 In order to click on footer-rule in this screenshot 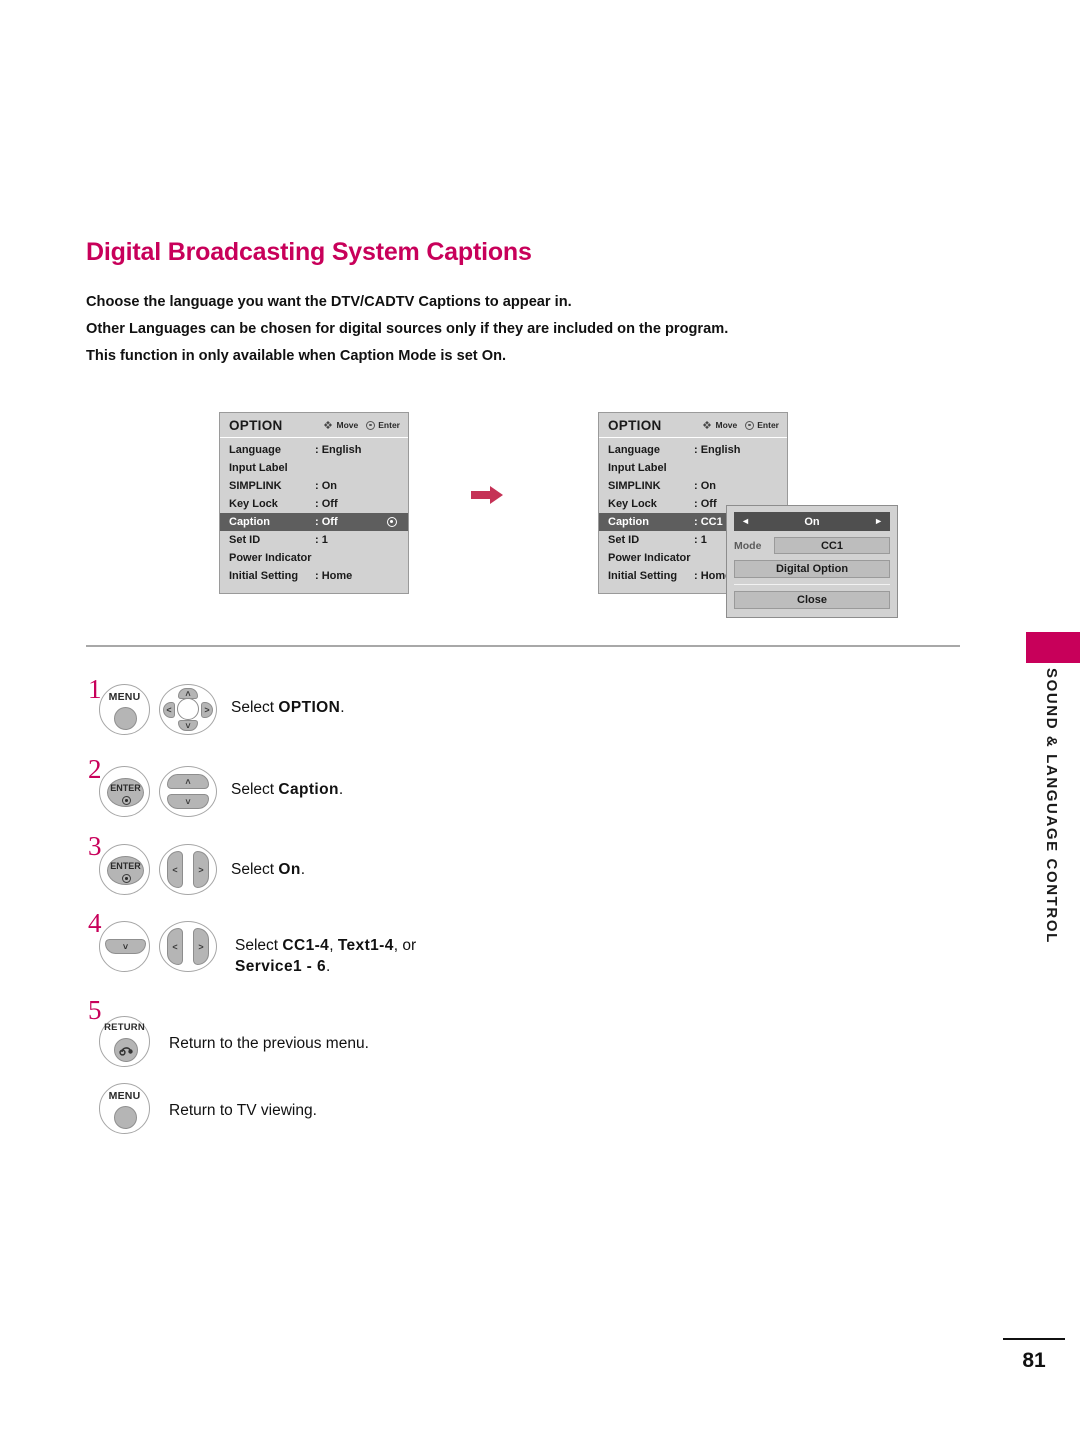, I will do `click(1034, 1339)`.